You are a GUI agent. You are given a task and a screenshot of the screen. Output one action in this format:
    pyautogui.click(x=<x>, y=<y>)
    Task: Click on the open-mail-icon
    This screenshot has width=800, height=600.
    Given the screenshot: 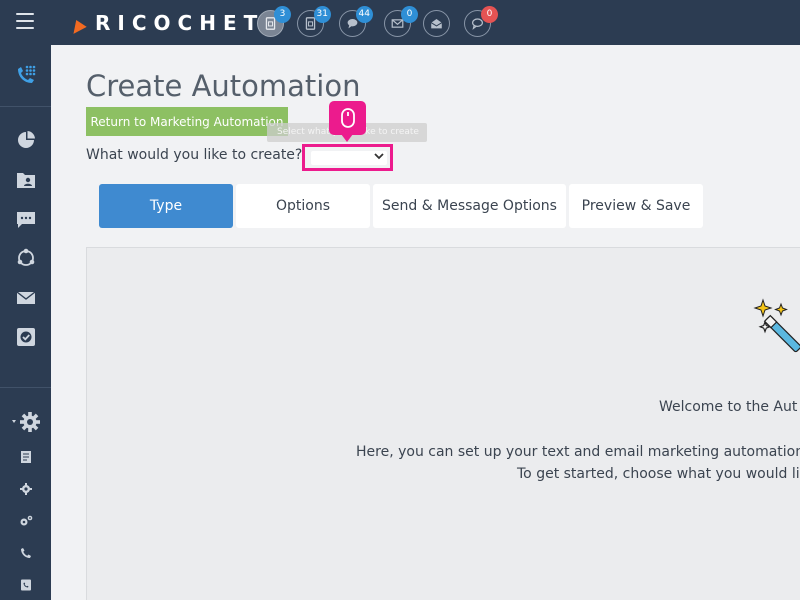 What is the action you would take?
    pyautogui.click(x=436, y=24)
    